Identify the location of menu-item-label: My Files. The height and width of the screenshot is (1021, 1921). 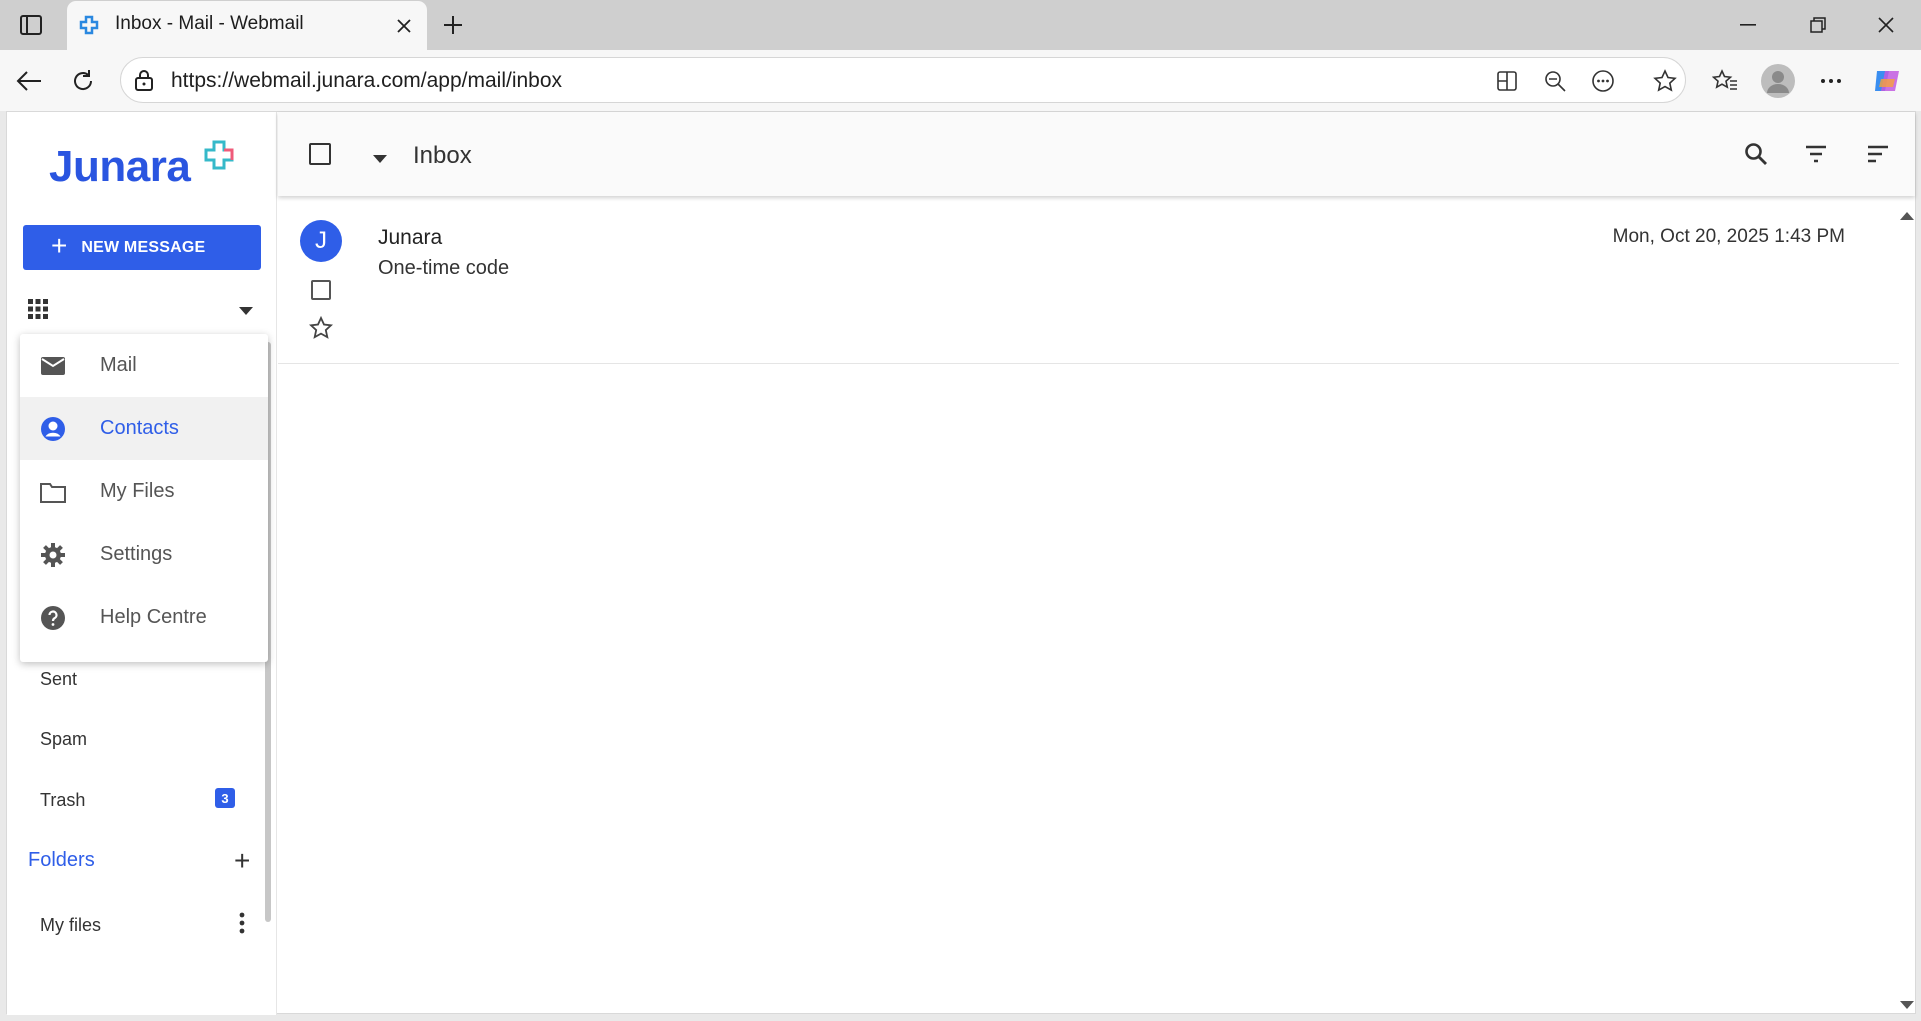
(137, 491).